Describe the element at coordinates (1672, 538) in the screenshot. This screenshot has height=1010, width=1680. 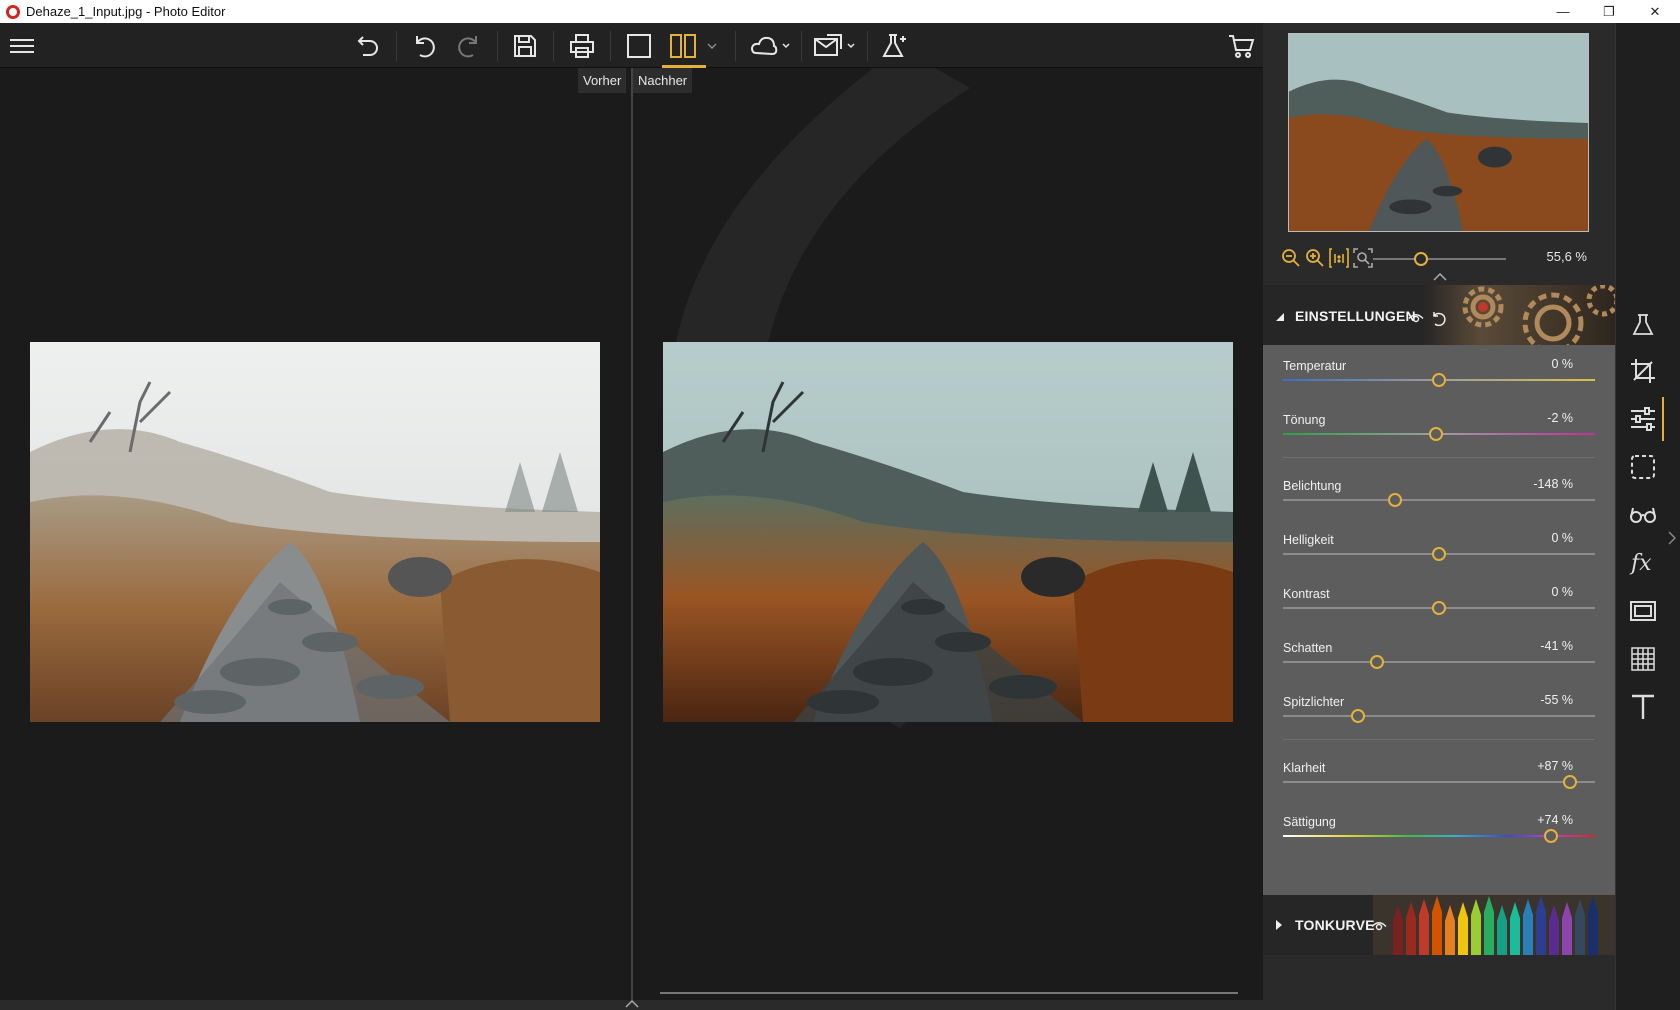
I see `expand-panel-icon` at that location.